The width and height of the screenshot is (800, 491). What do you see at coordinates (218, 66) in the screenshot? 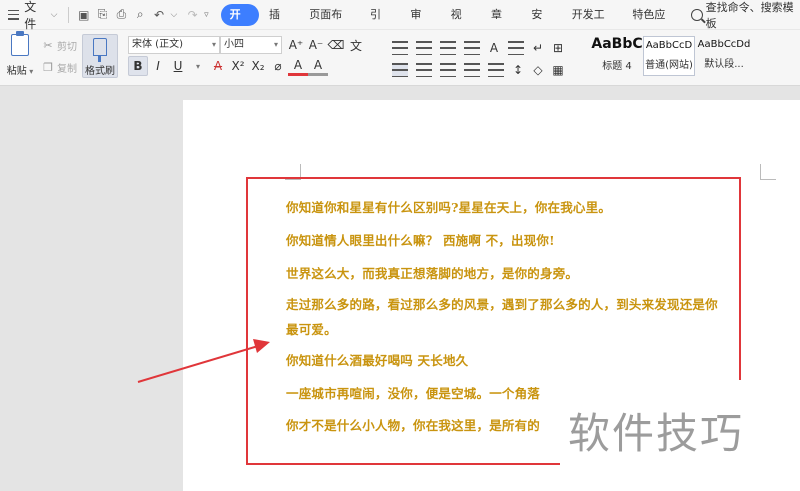
I see `strikethrough-button: A` at bounding box center [218, 66].